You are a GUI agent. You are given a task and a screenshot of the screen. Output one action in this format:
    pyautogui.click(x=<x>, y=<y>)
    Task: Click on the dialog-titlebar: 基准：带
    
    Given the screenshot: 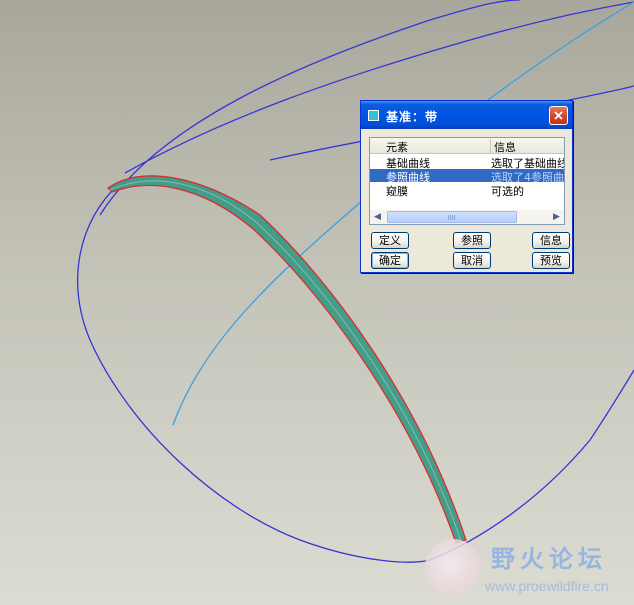 What is the action you would take?
    pyautogui.click(x=466, y=115)
    